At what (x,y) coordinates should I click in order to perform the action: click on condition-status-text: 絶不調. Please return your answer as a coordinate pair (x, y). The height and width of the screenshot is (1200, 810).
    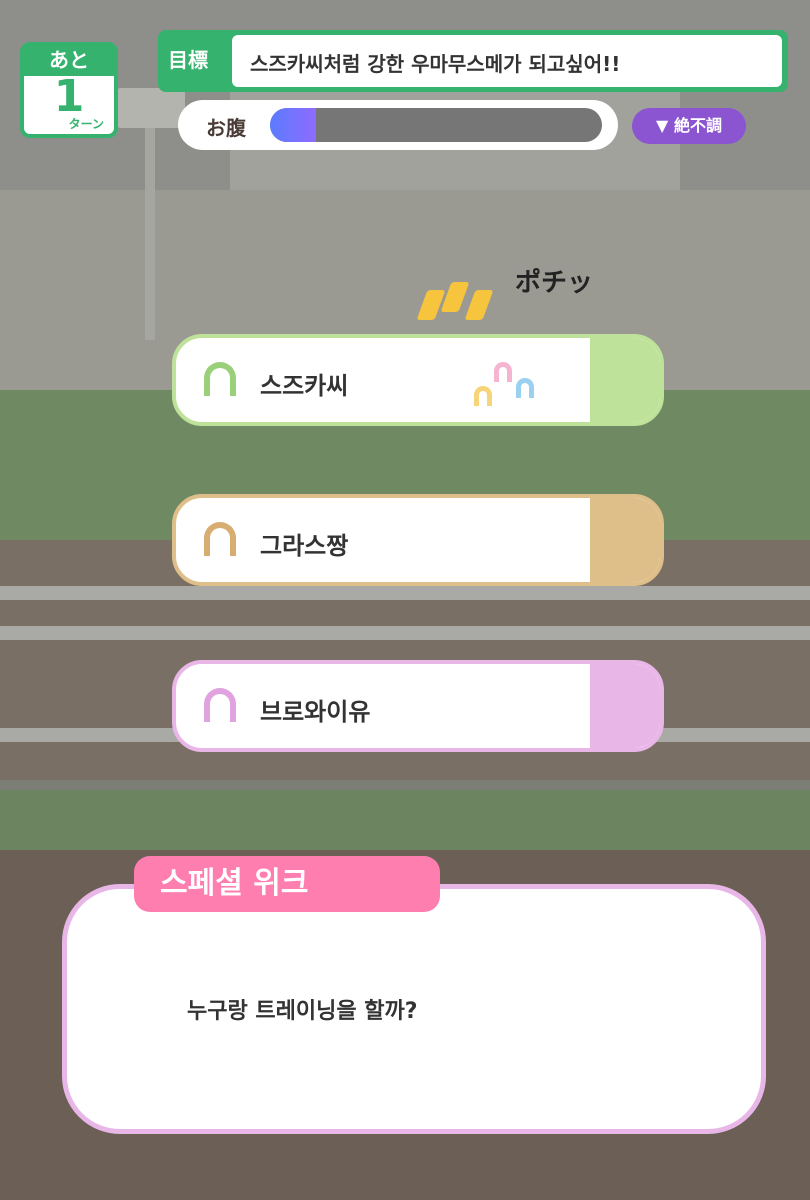
    Looking at the image, I should click on (697, 125).